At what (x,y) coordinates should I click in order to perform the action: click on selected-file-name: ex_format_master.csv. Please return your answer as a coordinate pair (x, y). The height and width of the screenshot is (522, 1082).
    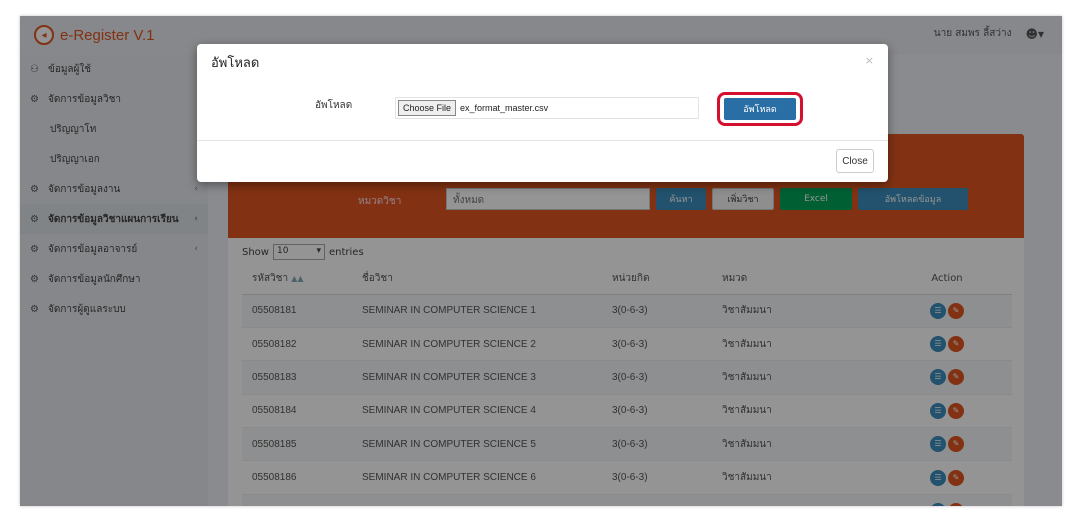
    Looking at the image, I should click on (504, 108).